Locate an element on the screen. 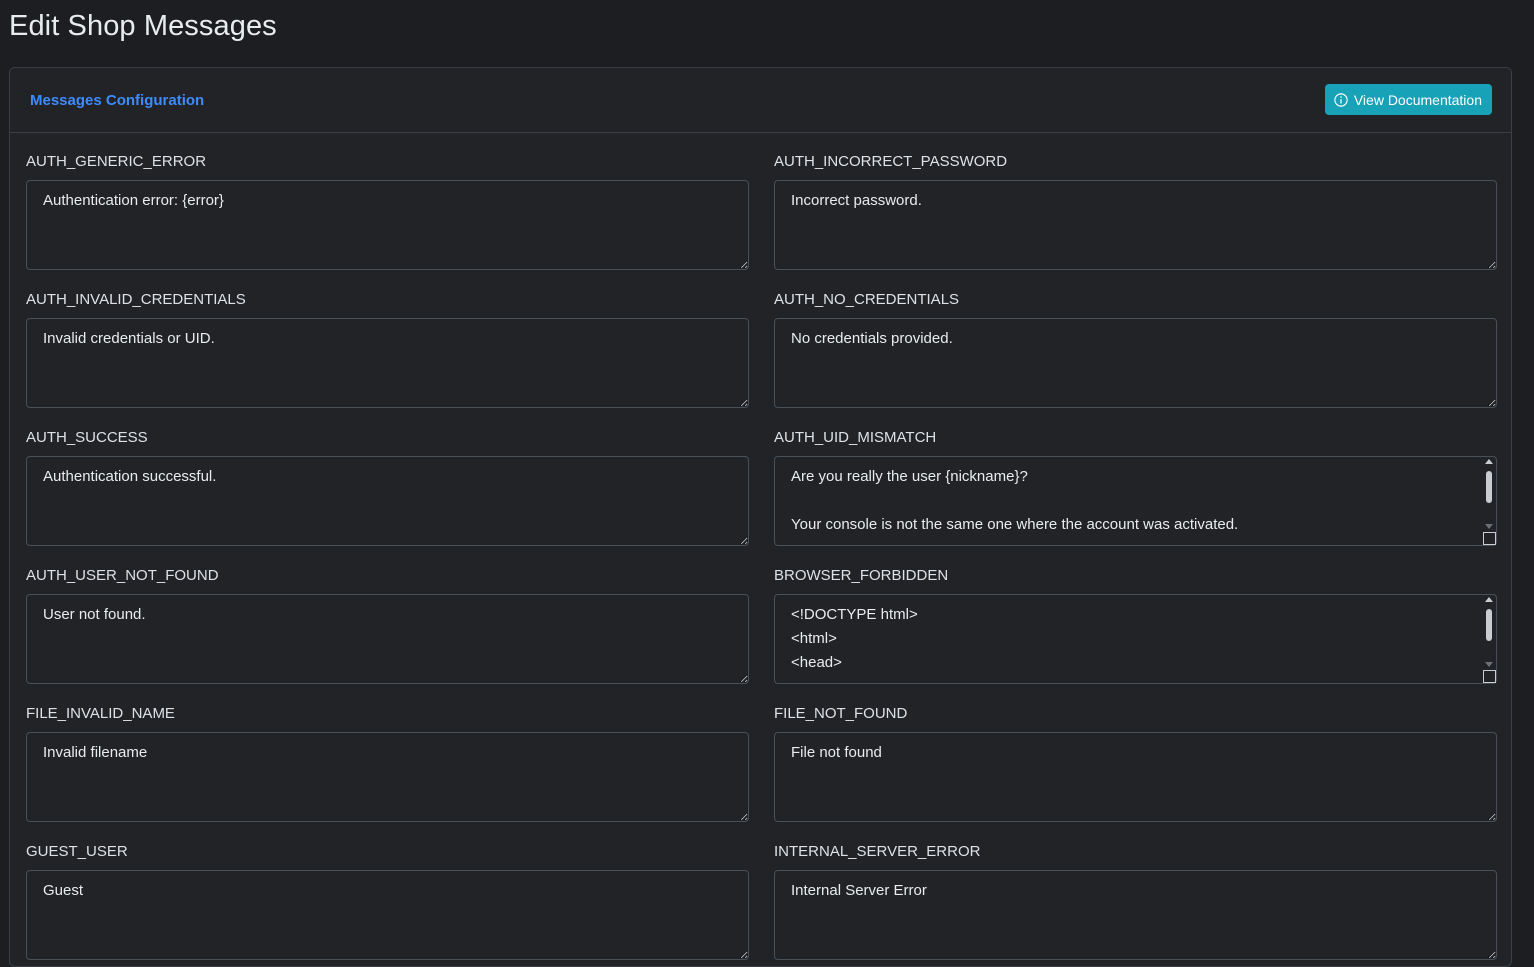 This screenshot has width=1534, height=967. message-textarea: Incorrect password. is located at coordinates (1135, 225).